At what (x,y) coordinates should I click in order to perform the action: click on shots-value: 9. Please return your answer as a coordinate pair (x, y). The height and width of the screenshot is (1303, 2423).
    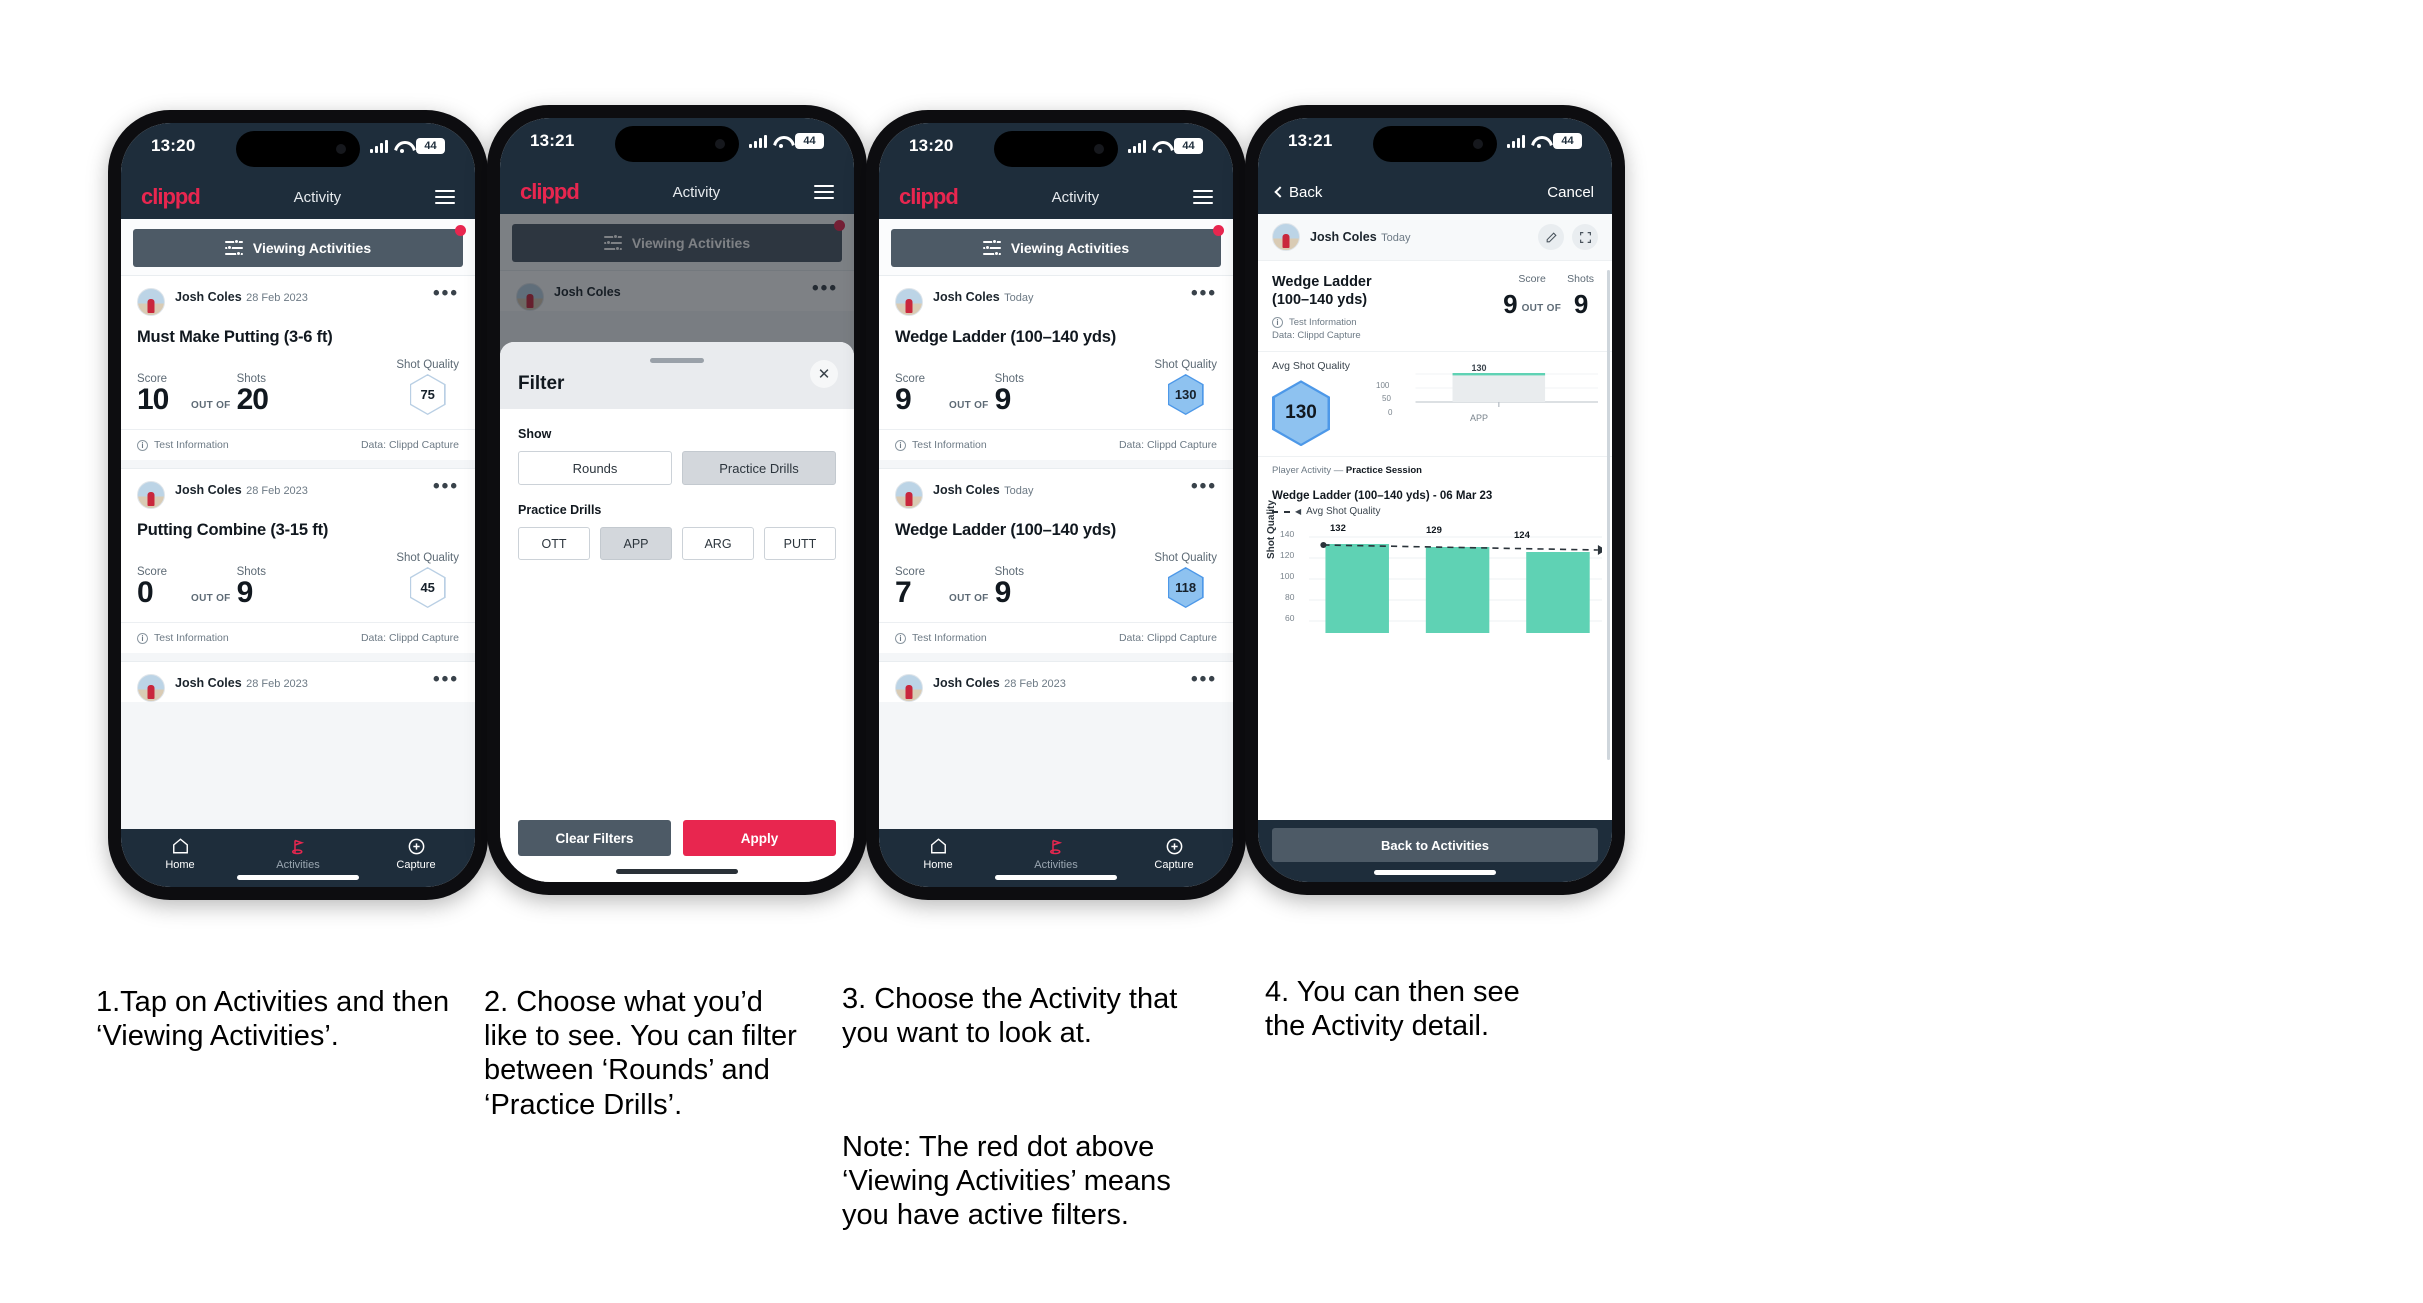
    Looking at the image, I should click on (1003, 399).